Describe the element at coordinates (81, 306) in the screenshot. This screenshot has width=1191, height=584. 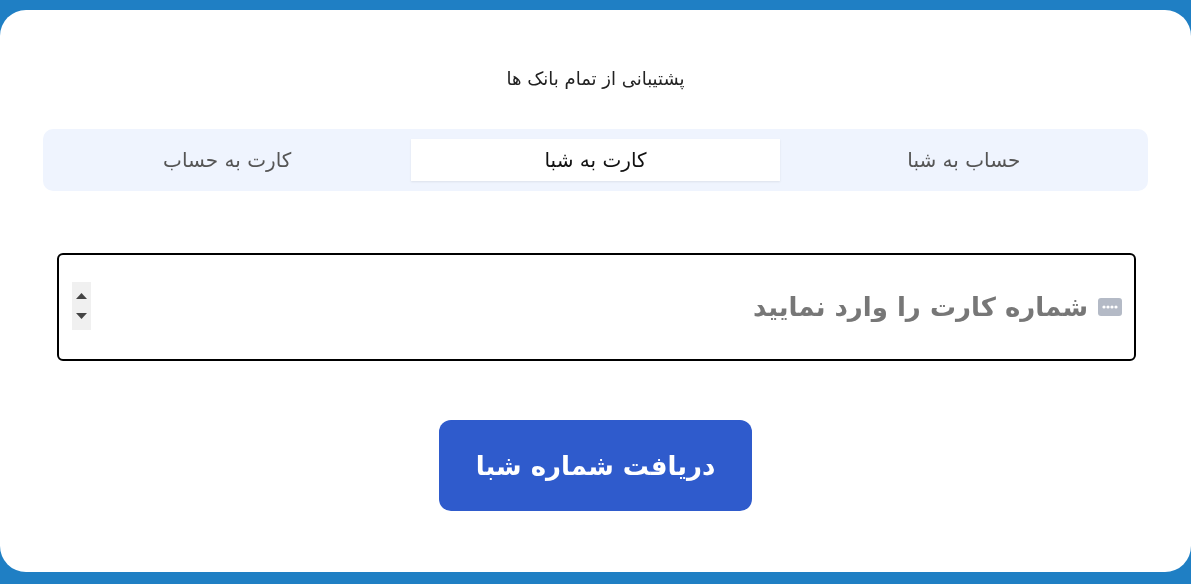
I see `spinner-icon` at that location.